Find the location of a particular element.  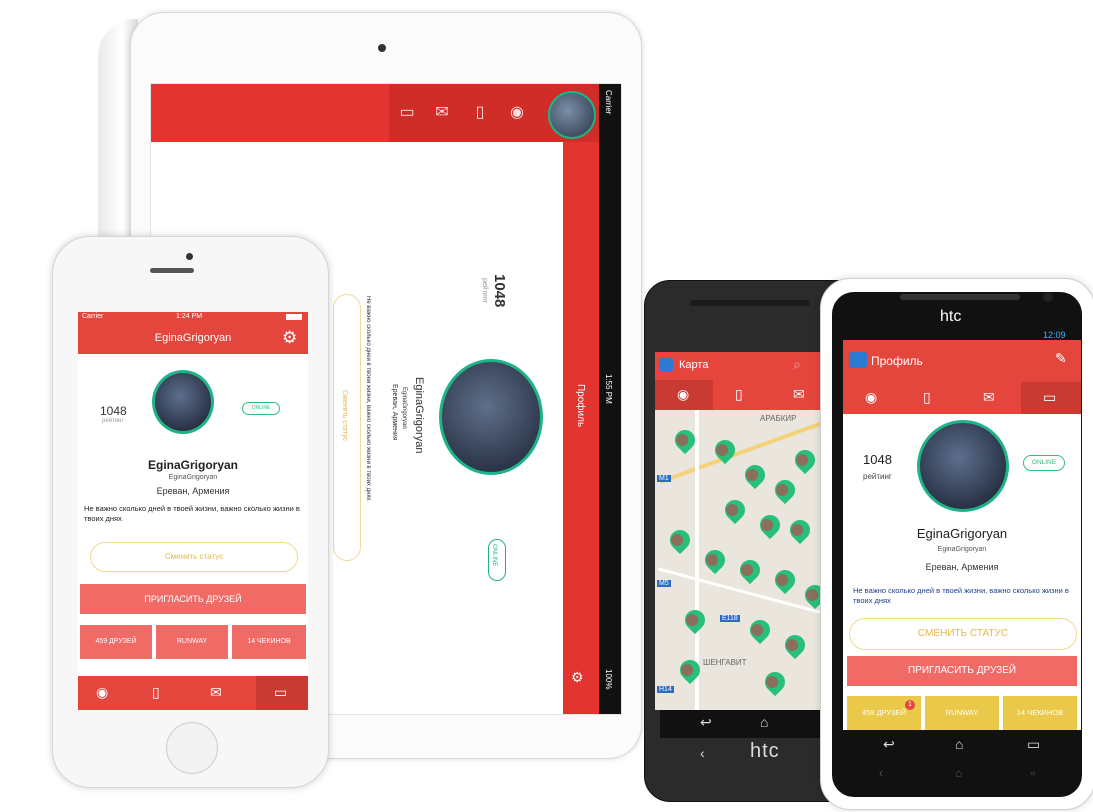

iphone-speaker is located at coordinates (172, 270).